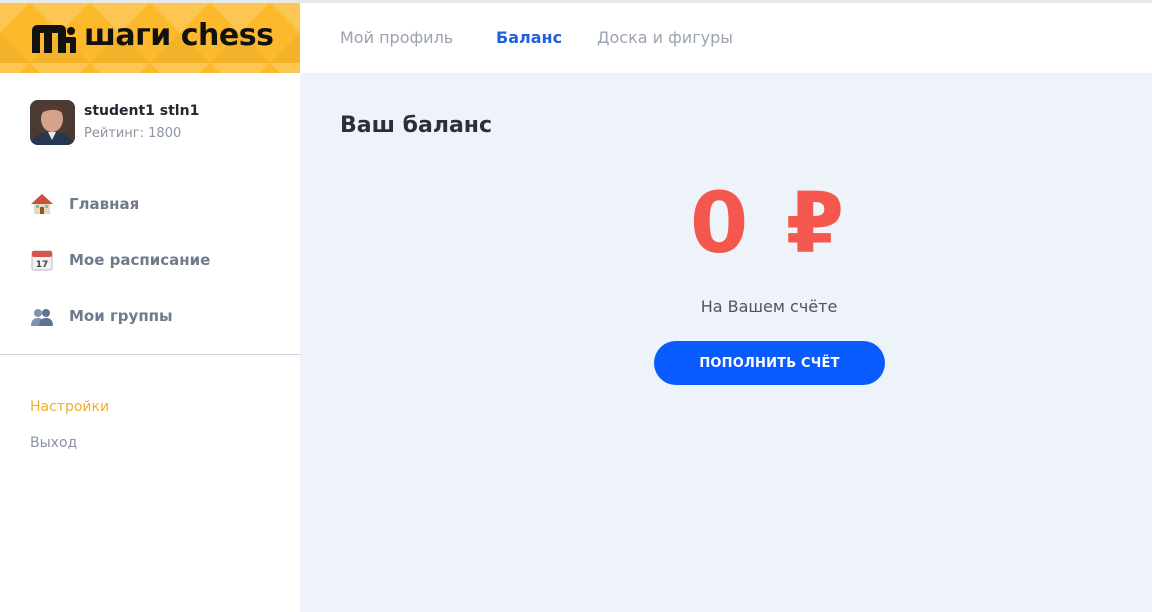  I want to click on sidebar-item-groups: Мои группы, so click(160, 318).